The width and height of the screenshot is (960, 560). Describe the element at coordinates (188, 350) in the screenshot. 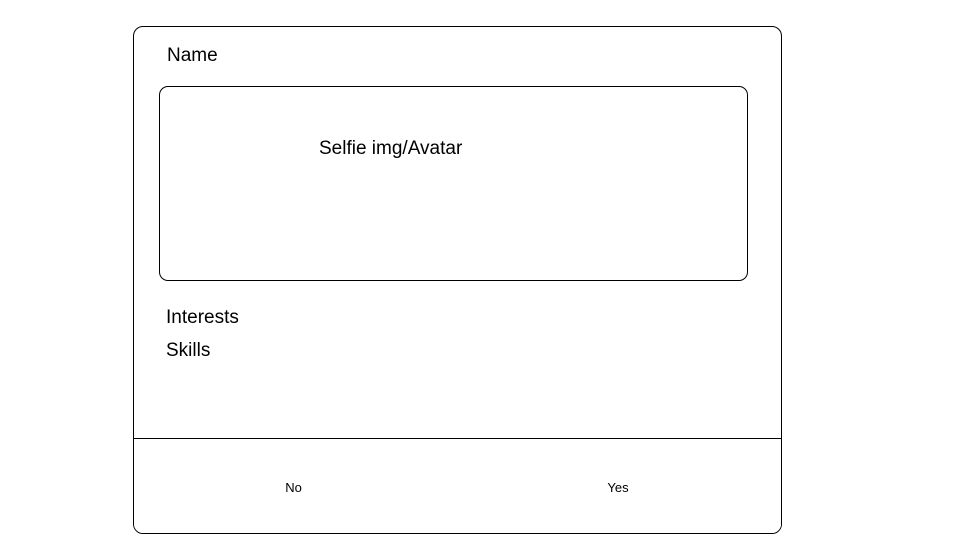

I see `skills-label: Skills` at that location.